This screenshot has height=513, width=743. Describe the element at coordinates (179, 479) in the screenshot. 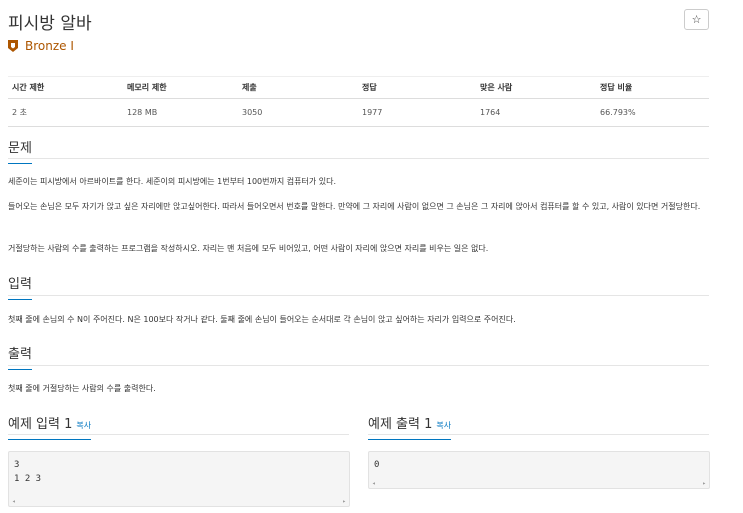

I see `sample-input-box: 3 1 2 3 ◂ ▸` at that location.